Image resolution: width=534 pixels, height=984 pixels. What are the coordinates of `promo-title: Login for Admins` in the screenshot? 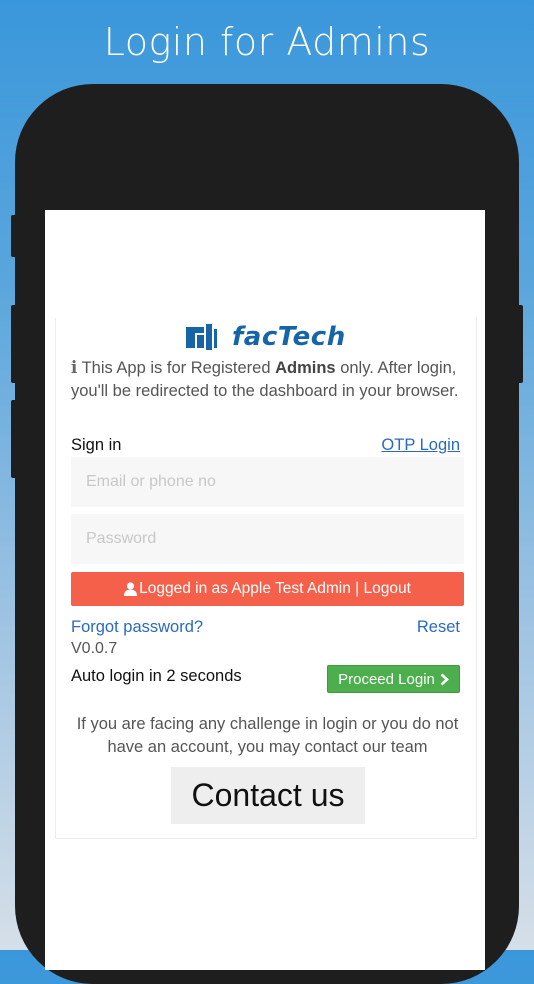 It's located at (267, 42).